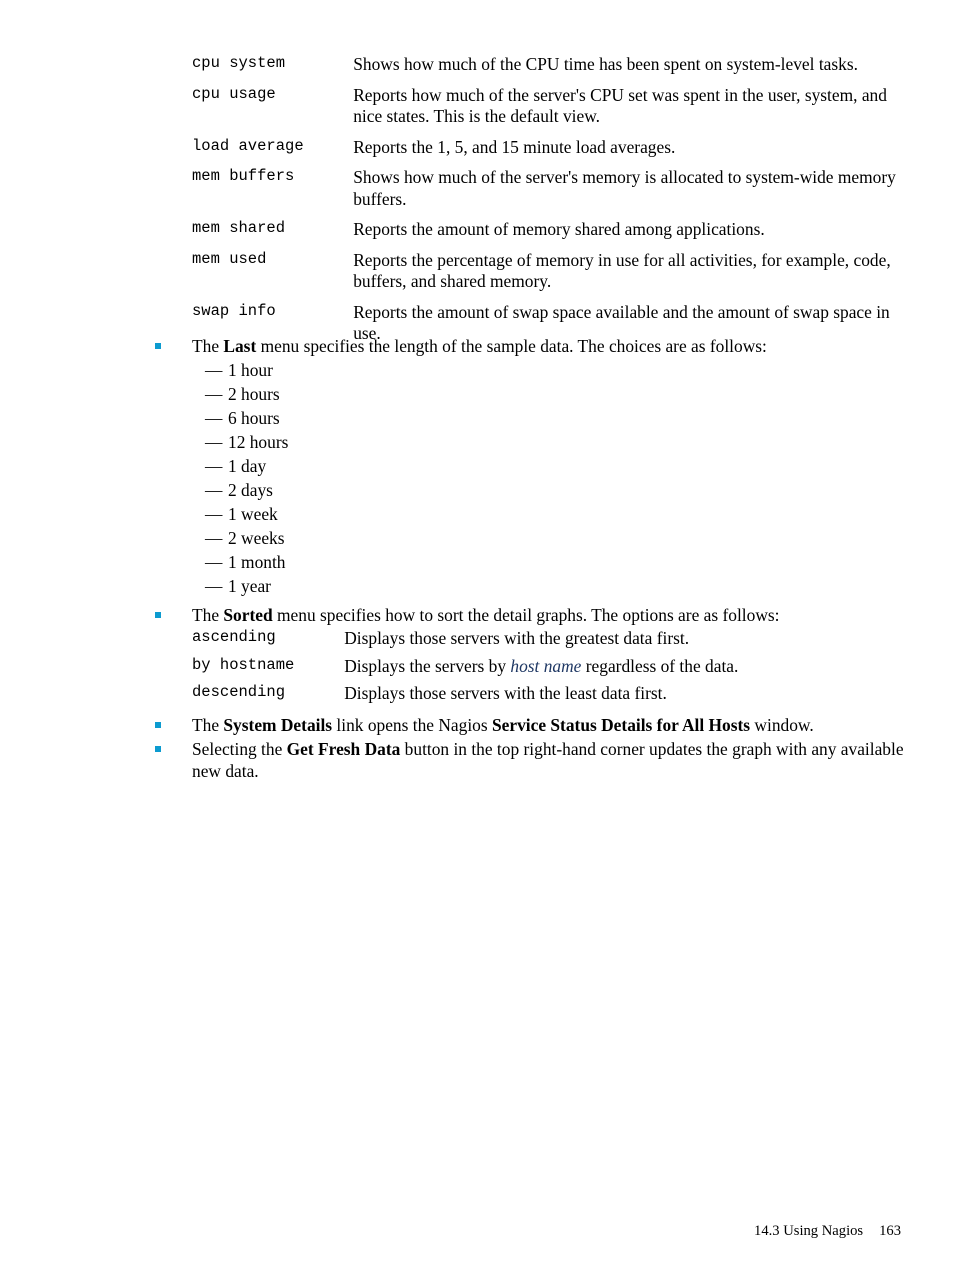  Describe the element at coordinates (239, 228) in the screenshot. I see `definition-term: mem shared` at that location.